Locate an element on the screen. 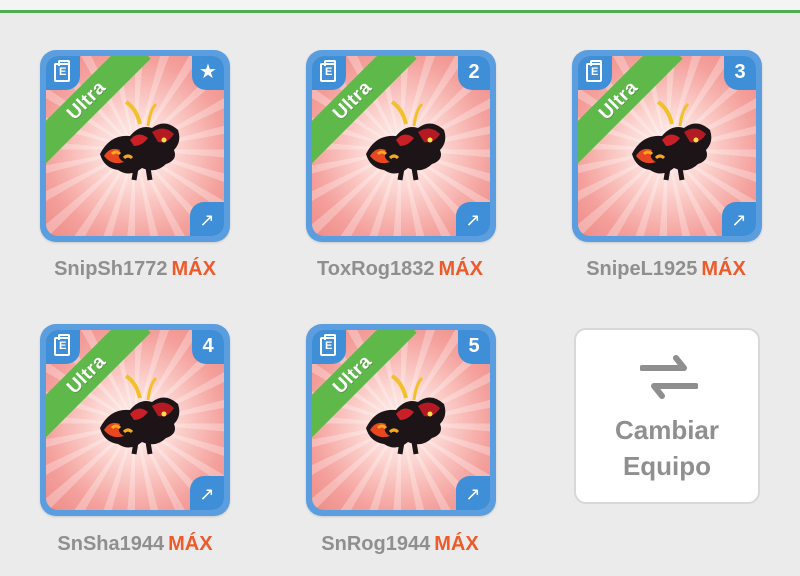 This screenshot has height=576, width=800. card-background: Ultra E ★ ↗ is located at coordinates (135, 146).